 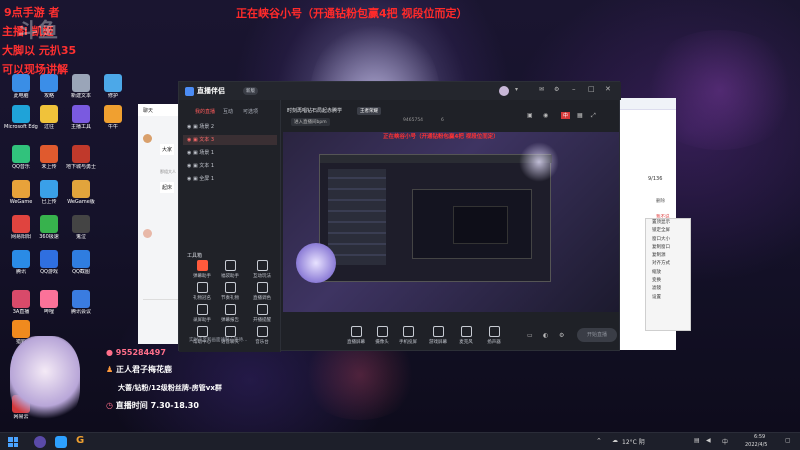 What do you see at coordinates (49, 302) in the screenshot?
I see `desktop-icon: 哔哩` at bounding box center [49, 302].